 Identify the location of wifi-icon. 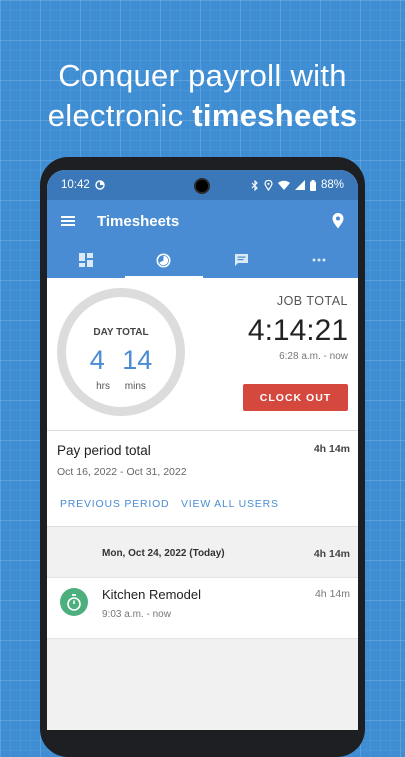
(283, 185).